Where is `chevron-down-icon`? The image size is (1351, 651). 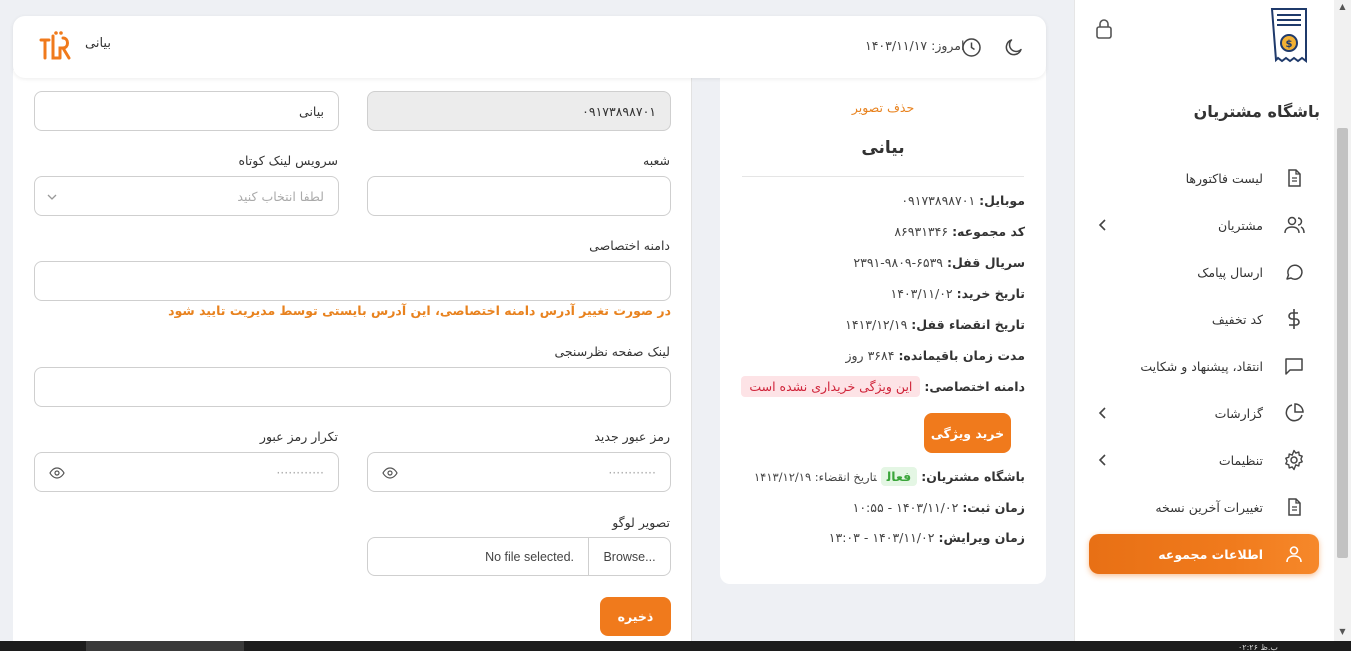
chevron-down-icon is located at coordinates (52, 197).